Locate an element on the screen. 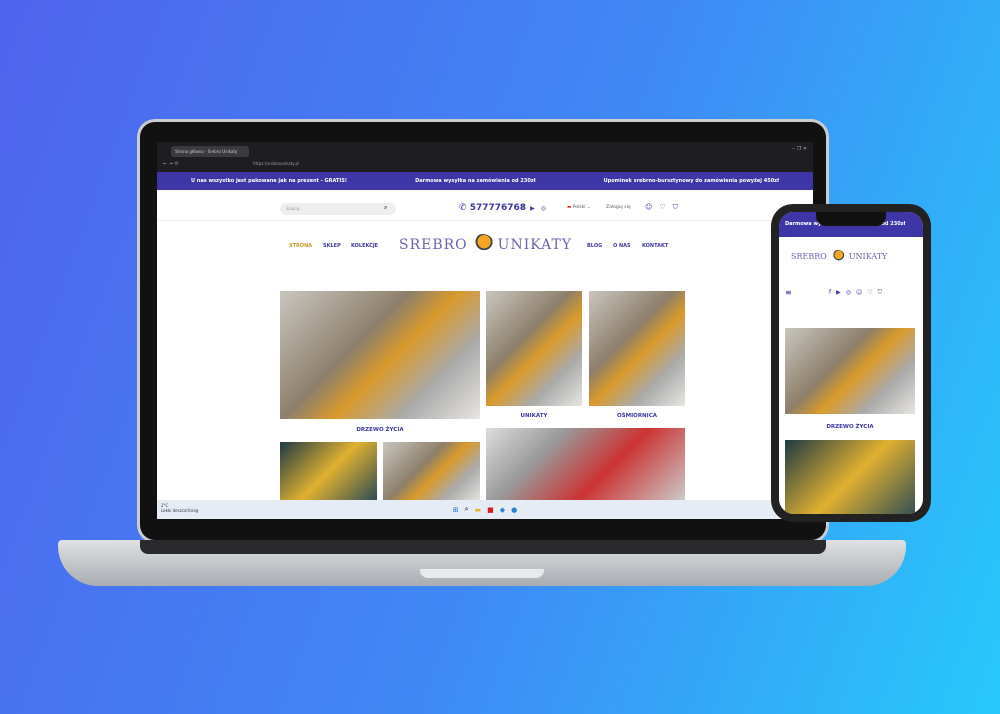 This screenshot has width=1000, height=714. collection-caption-osmiornica: OŚMIORNICA is located at coordinates (637, 416).